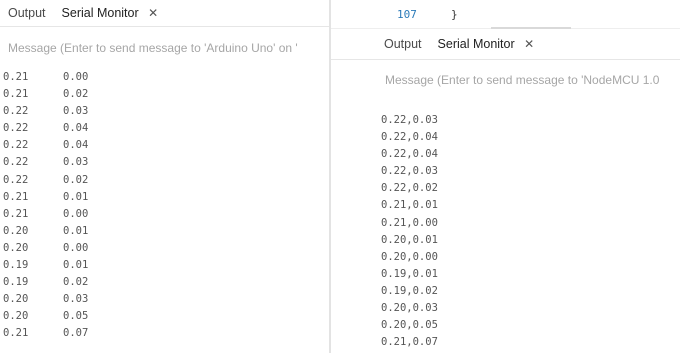 The height and width of the screenshot is (353, 680). Describe the element at coordinates (76, 333) in the screenshot. I see `serial-value-2: 0.07` at that location.